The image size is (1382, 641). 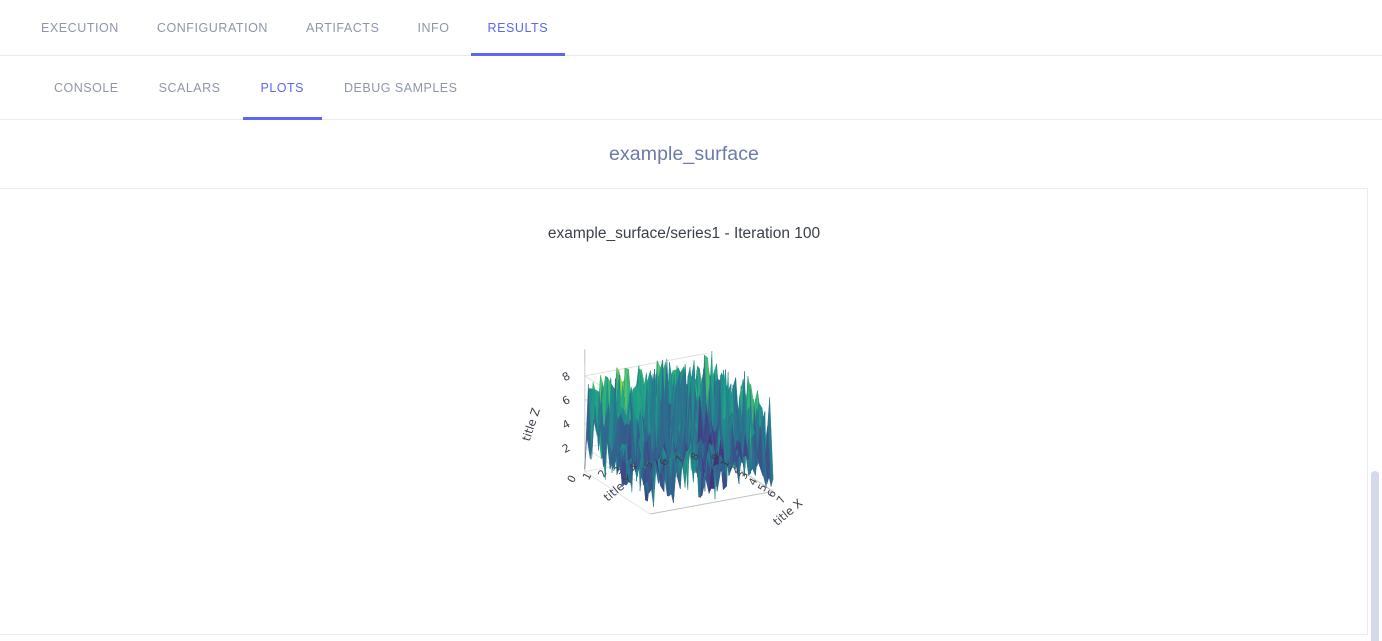 I want to click on tab-label: RESULTS, so click(x=518, y=28).